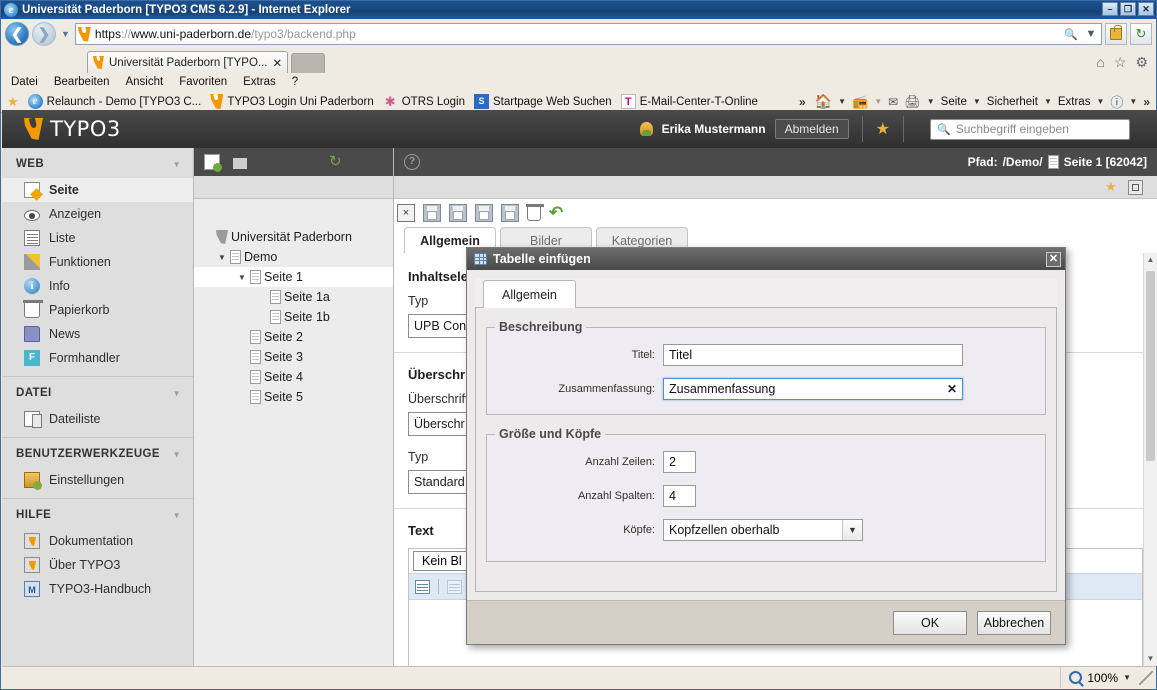 The image size is (1157, 690). I want to click on command-bar-overflow-icon: », so click(1146, 102).